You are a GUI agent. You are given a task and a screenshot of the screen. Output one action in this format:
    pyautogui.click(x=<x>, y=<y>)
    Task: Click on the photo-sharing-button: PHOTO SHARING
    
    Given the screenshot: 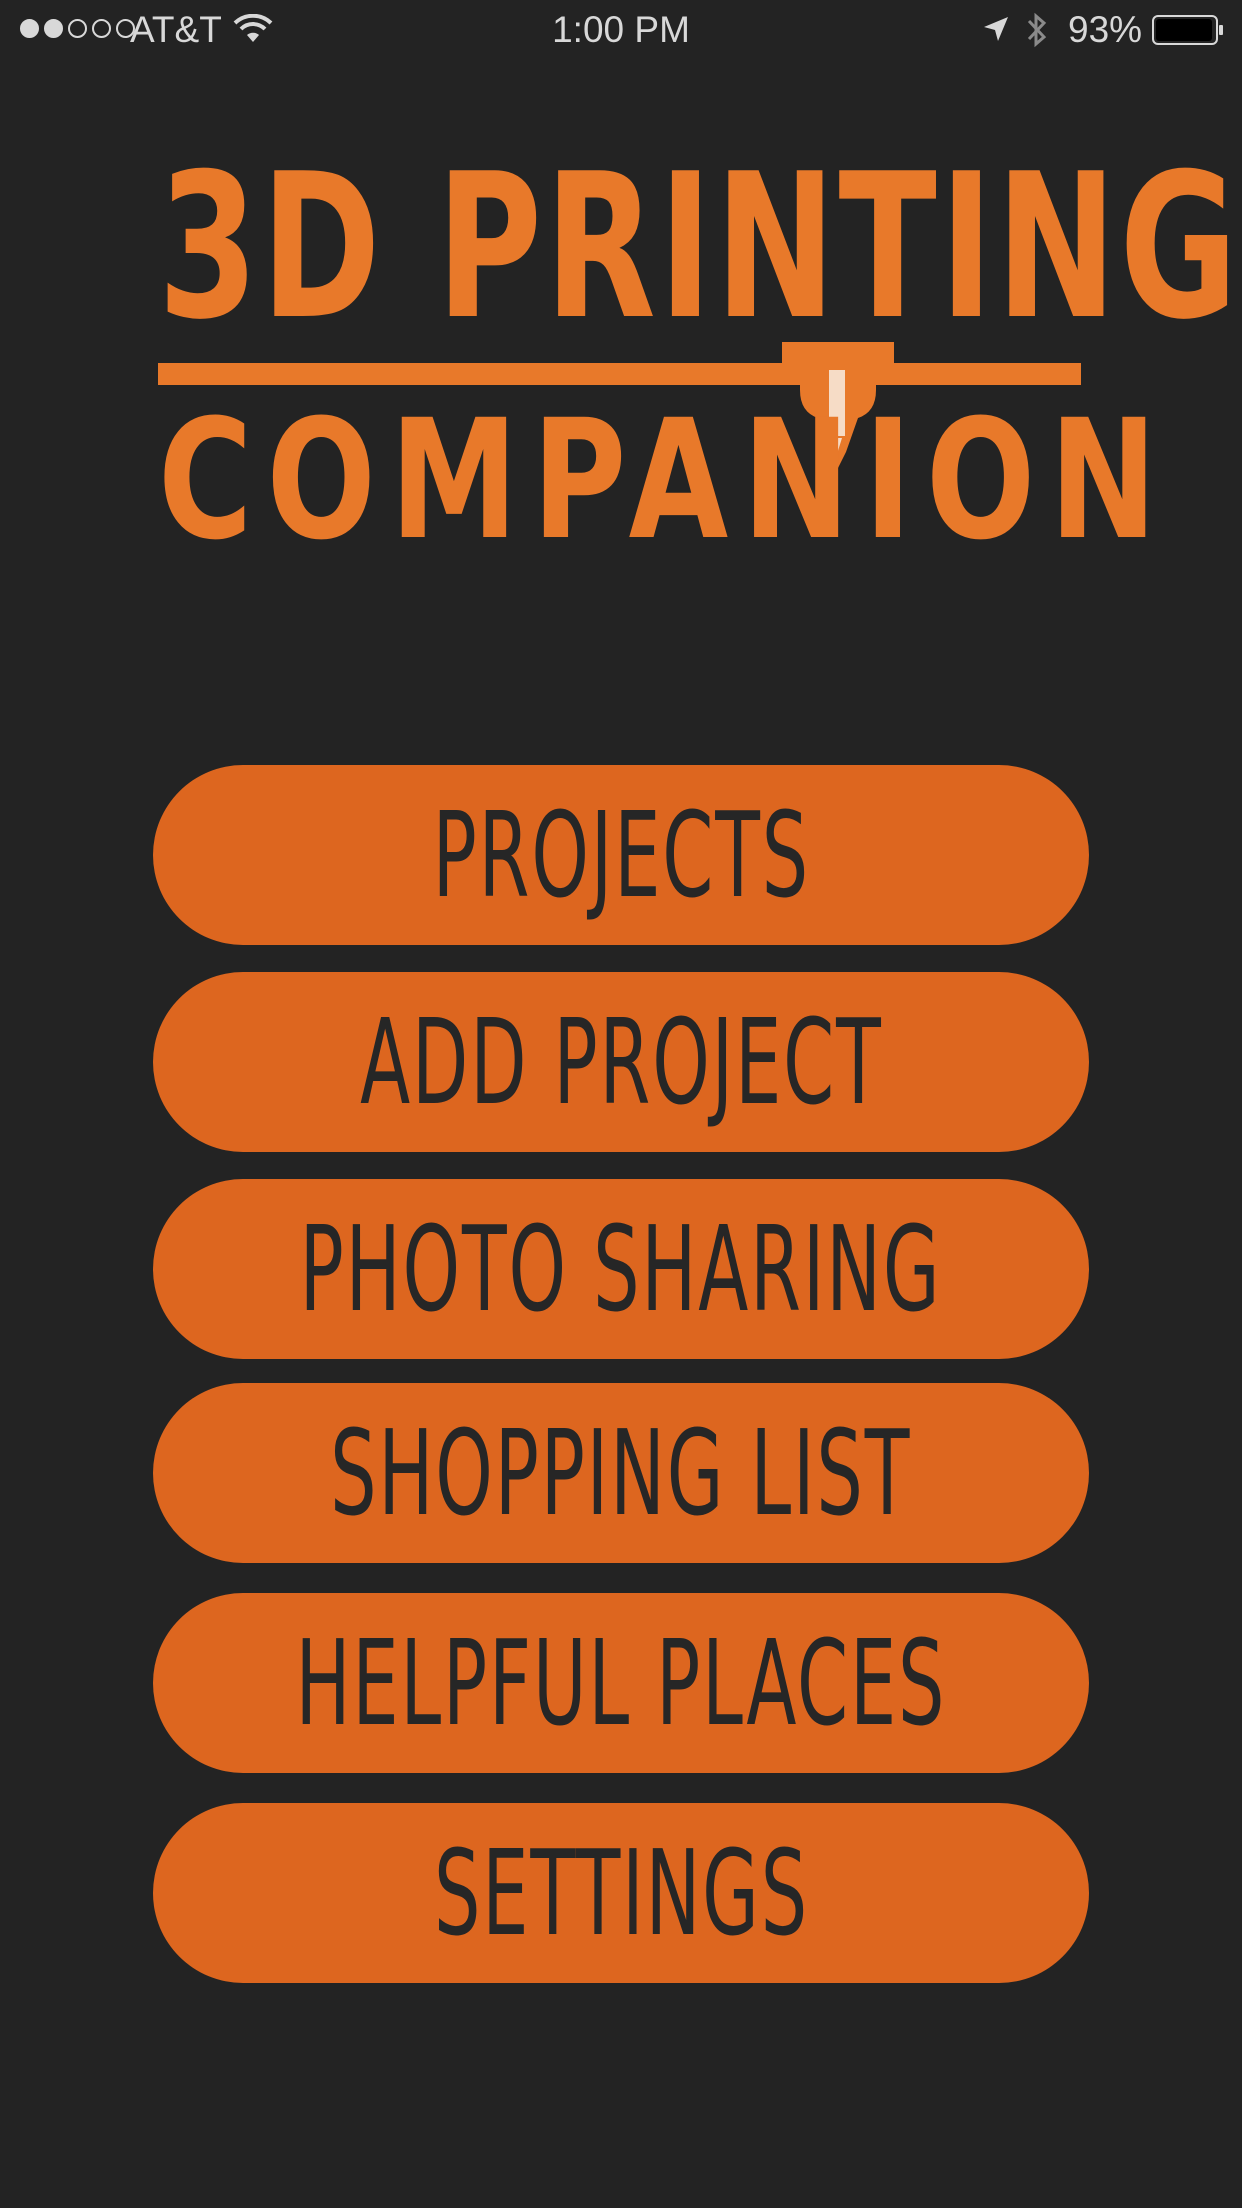 What is the action you would take?
    pyautogui.click(x=621, y=1269)
    